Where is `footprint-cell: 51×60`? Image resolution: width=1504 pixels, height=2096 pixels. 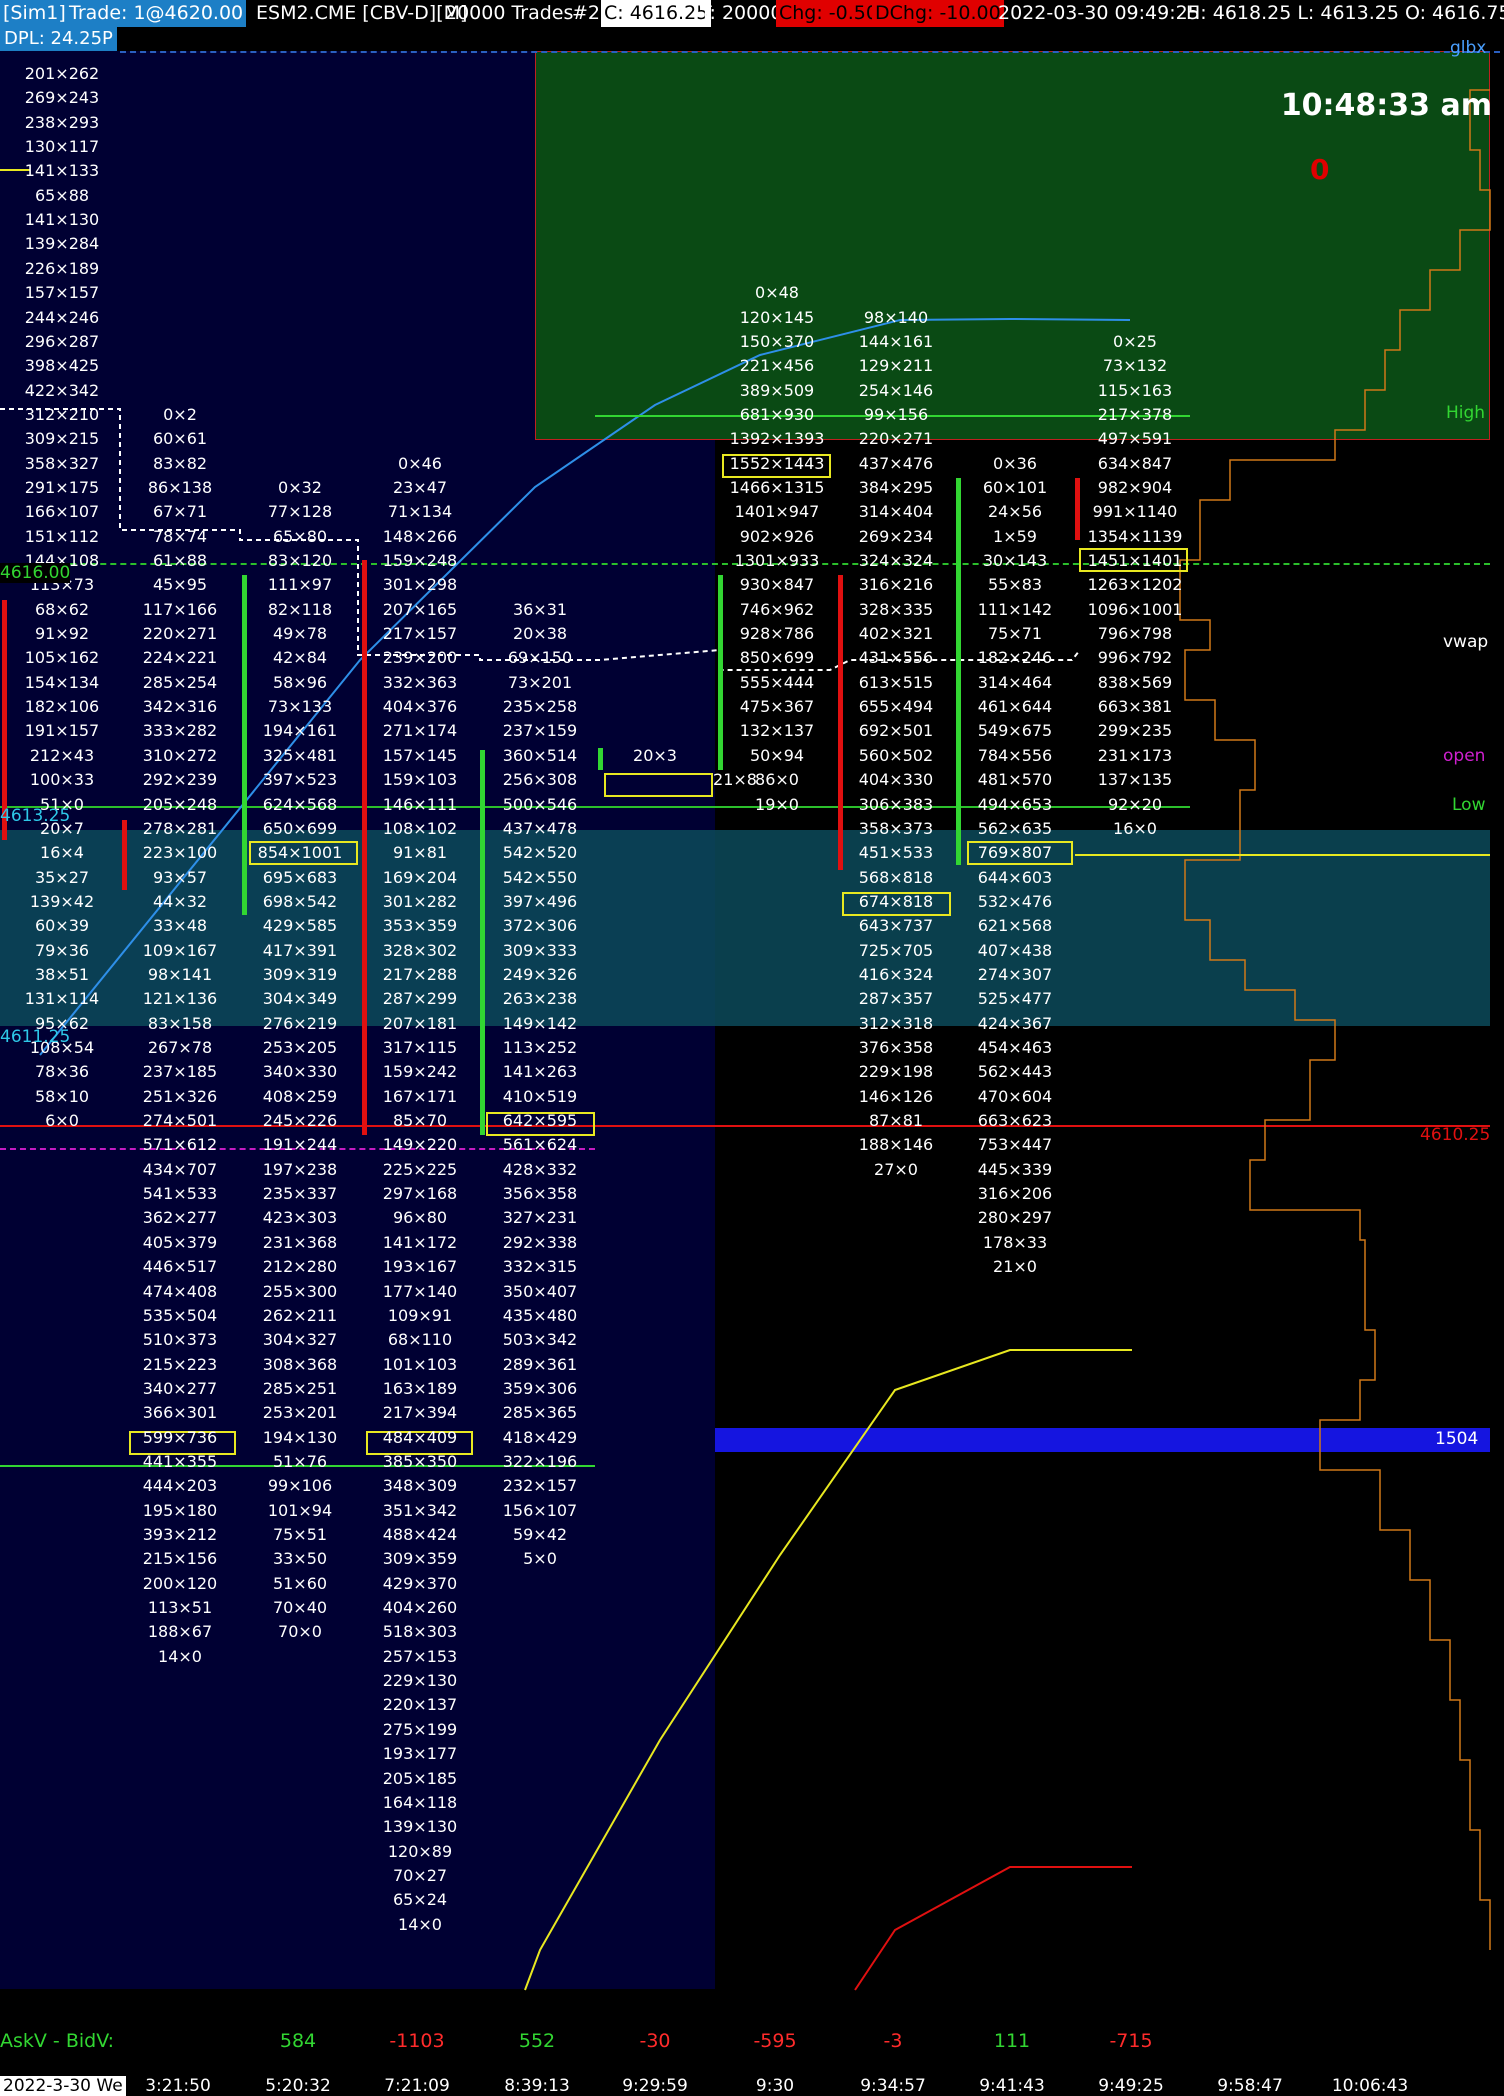
footprint-cell: 51×60 is located at coordinates (300, 1583).